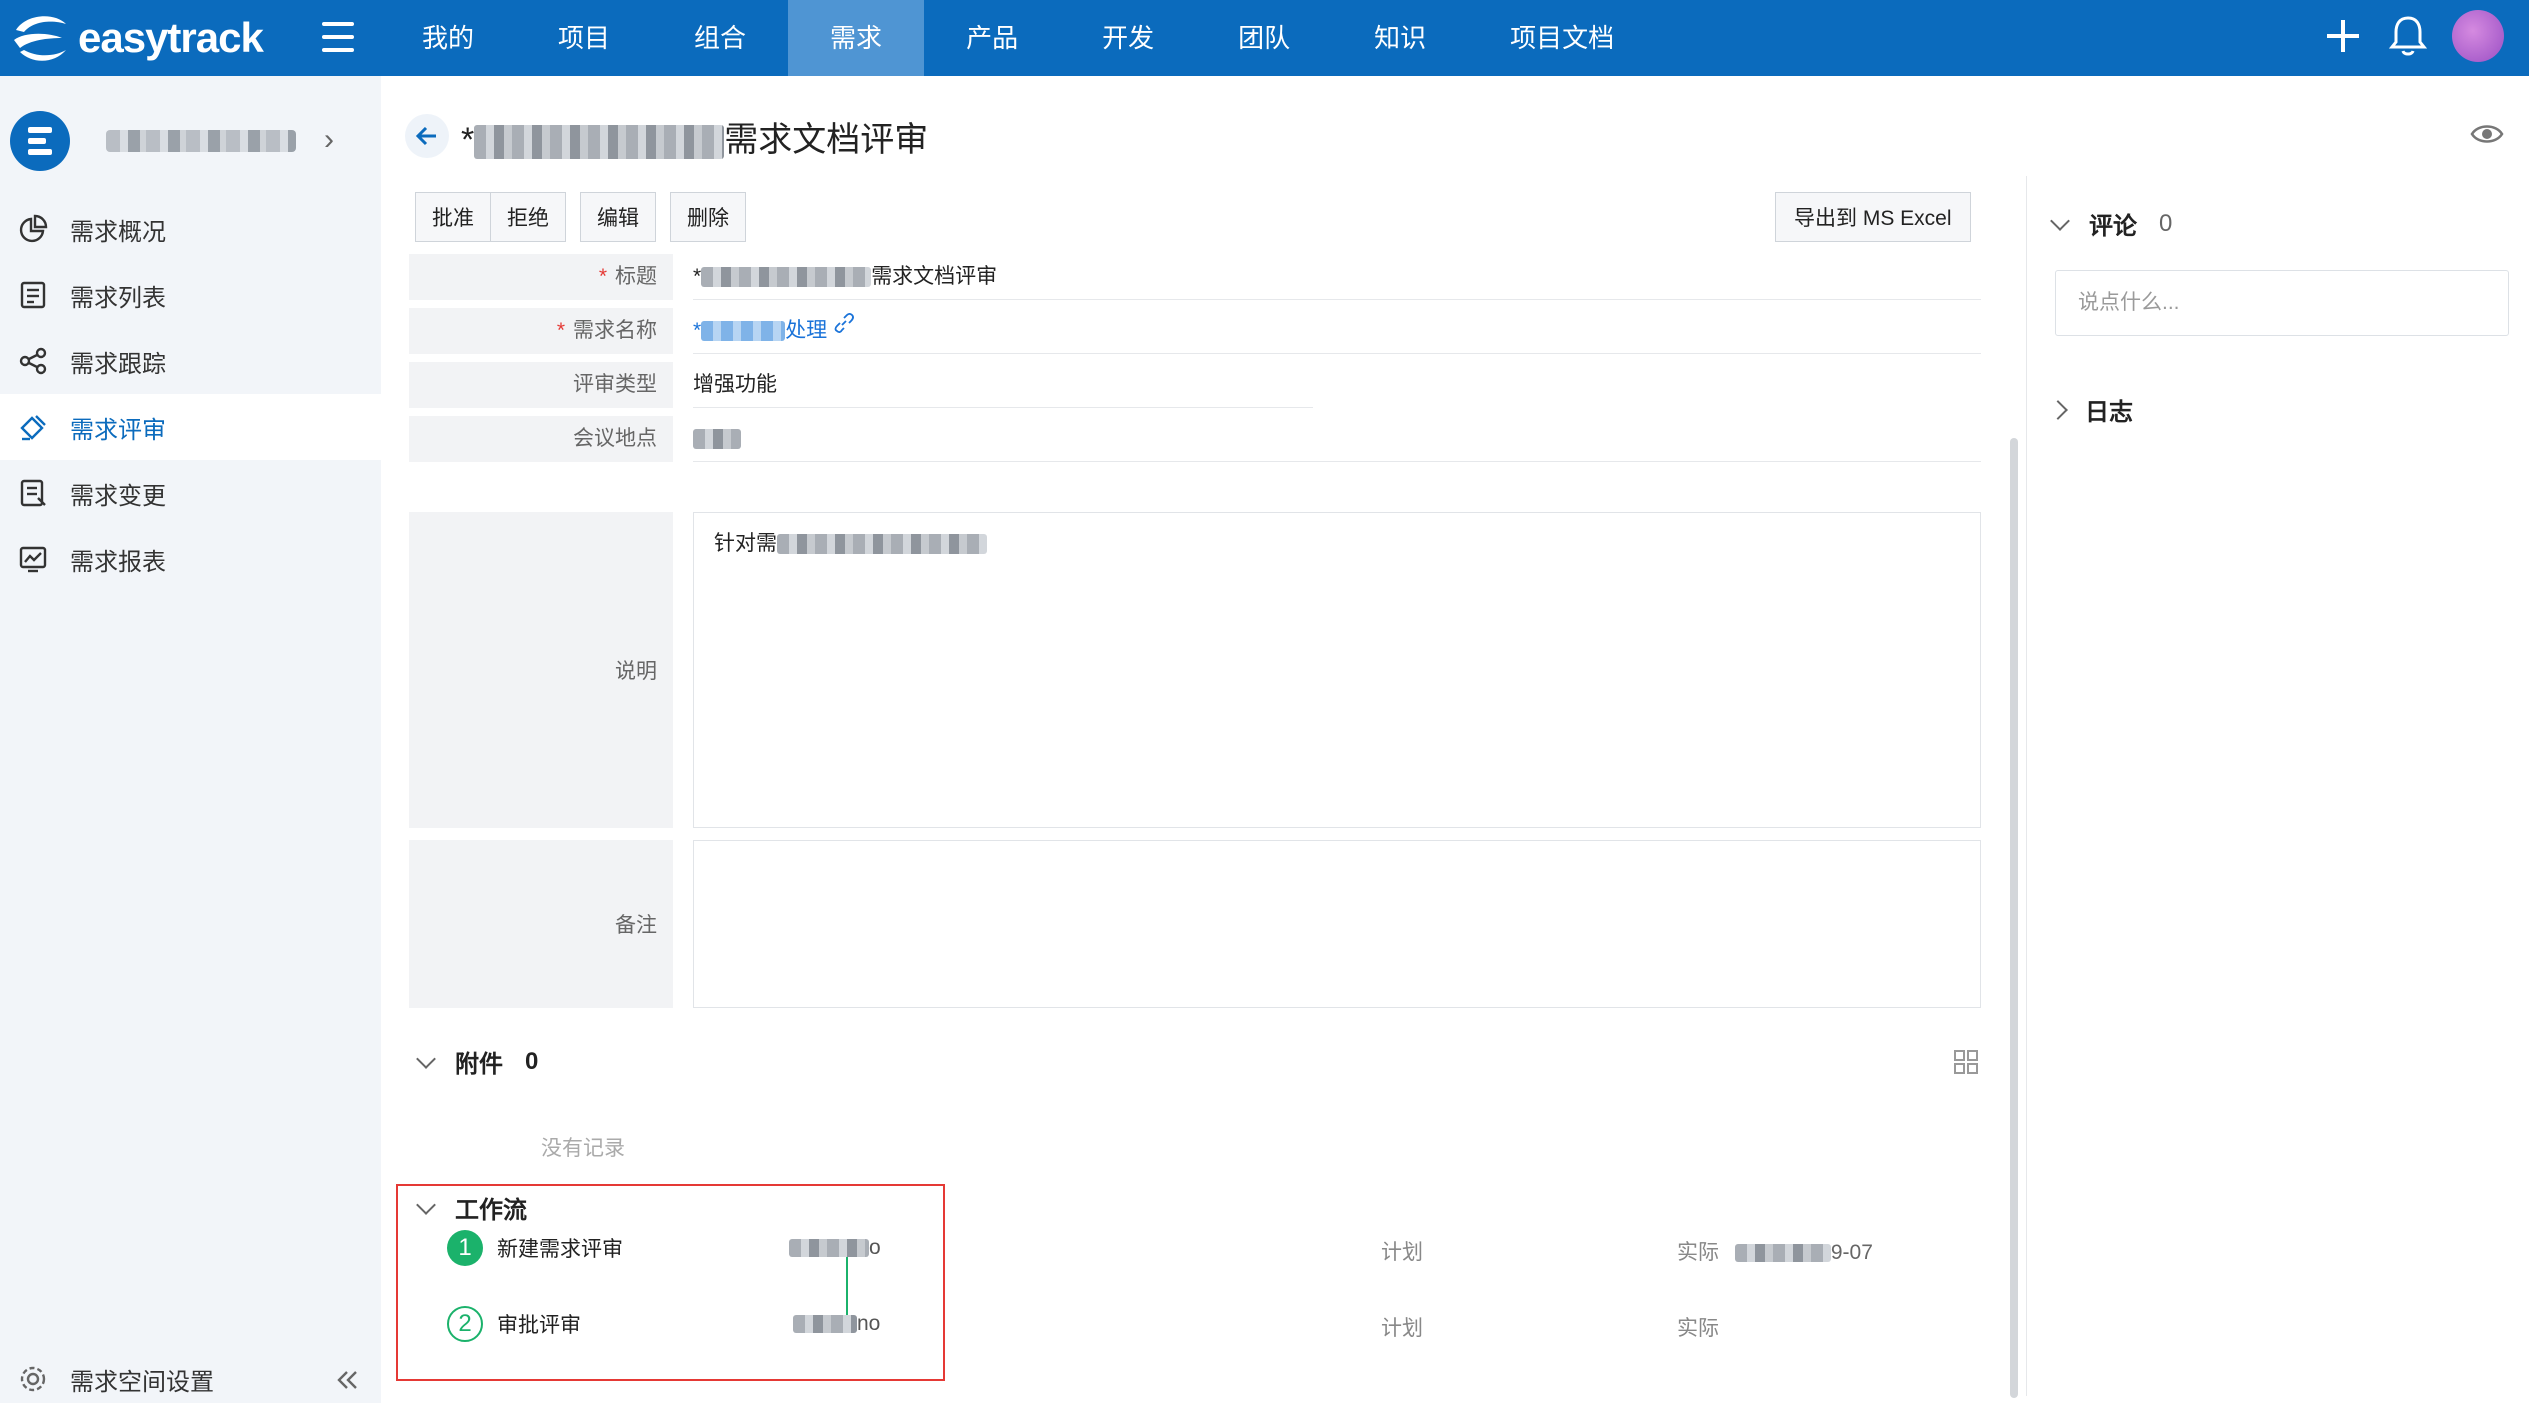 The image size is (2529, 1403). I want to click on workflow-step: 2 审批评审, so click(514, 1324).